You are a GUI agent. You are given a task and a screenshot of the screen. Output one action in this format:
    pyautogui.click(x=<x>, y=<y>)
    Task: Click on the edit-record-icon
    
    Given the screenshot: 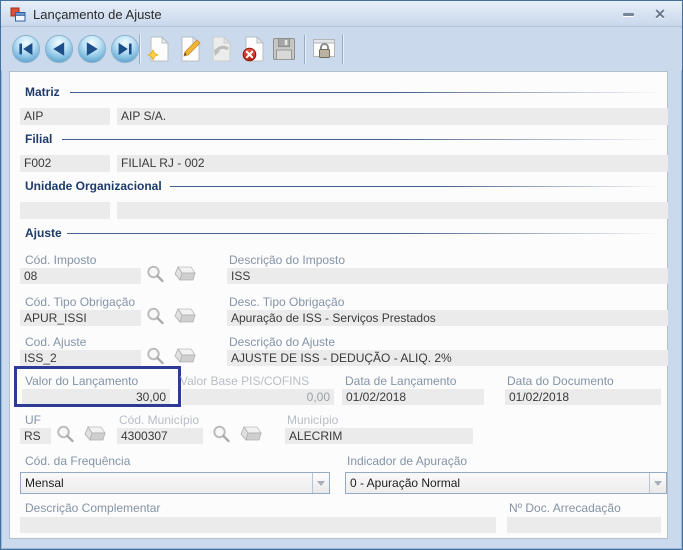 What is the action you would take?
    pyautogui.click(x=191, y=48)
    